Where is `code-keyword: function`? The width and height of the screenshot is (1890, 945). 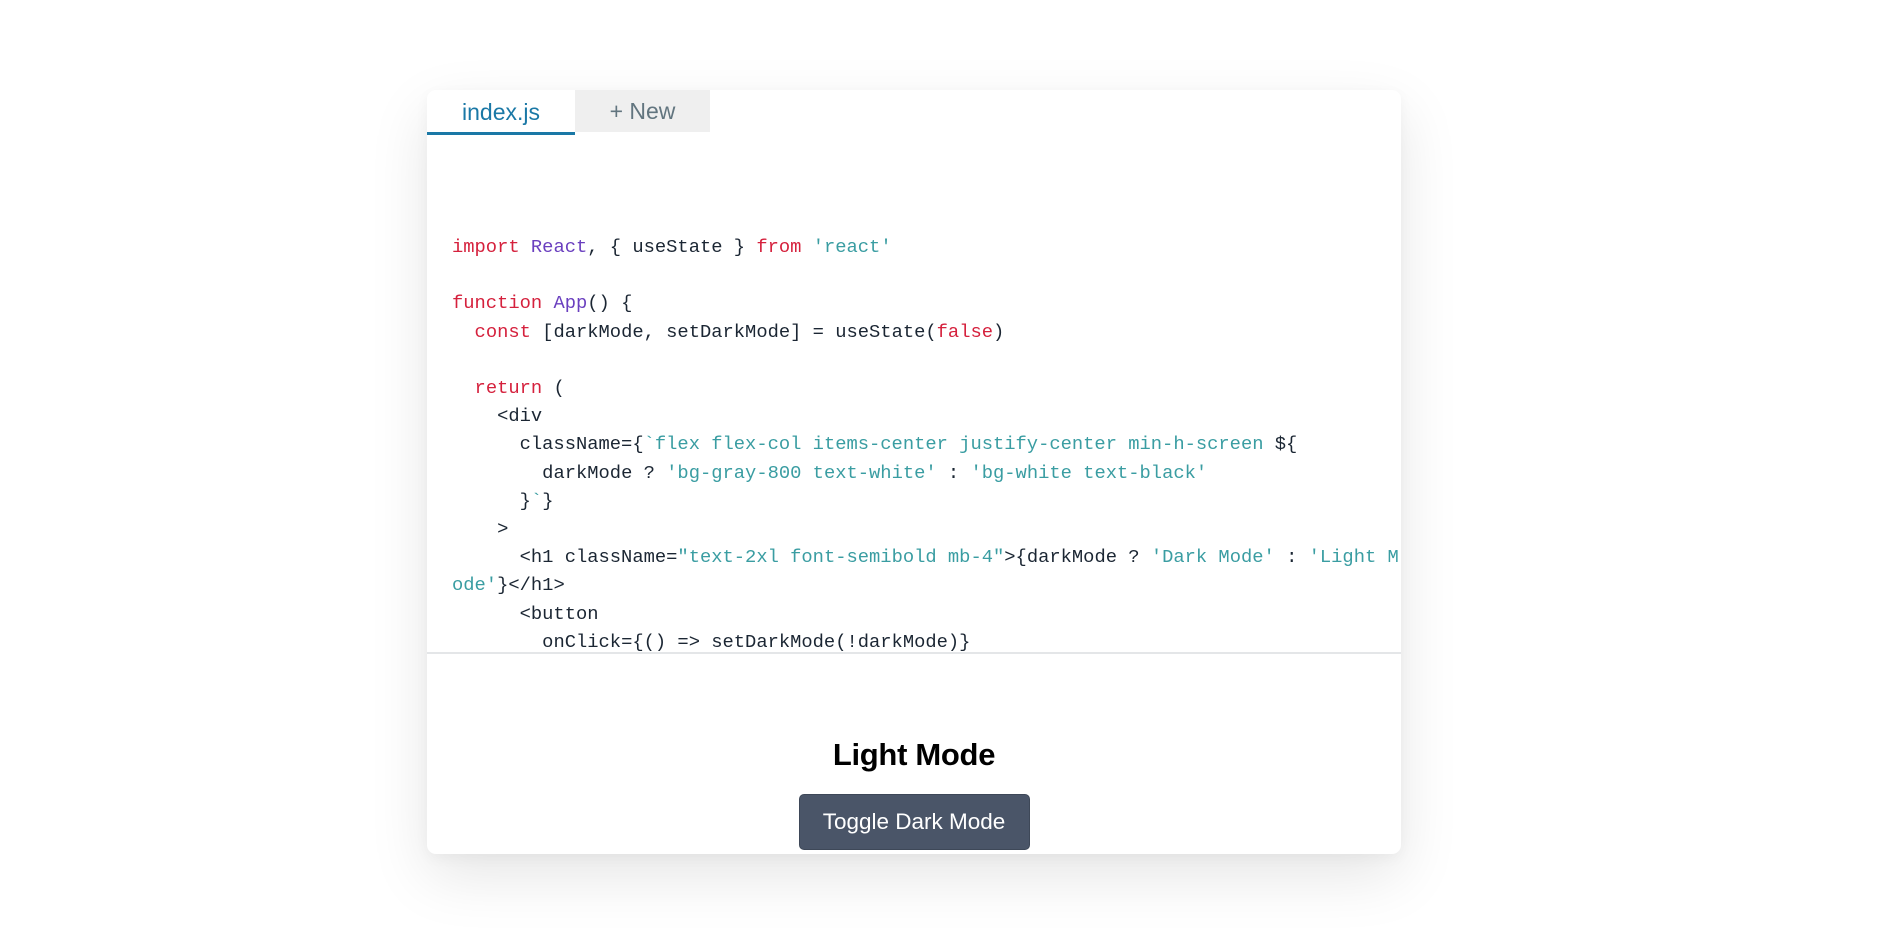 code-keyword: function is located at coordinates (497, 303).